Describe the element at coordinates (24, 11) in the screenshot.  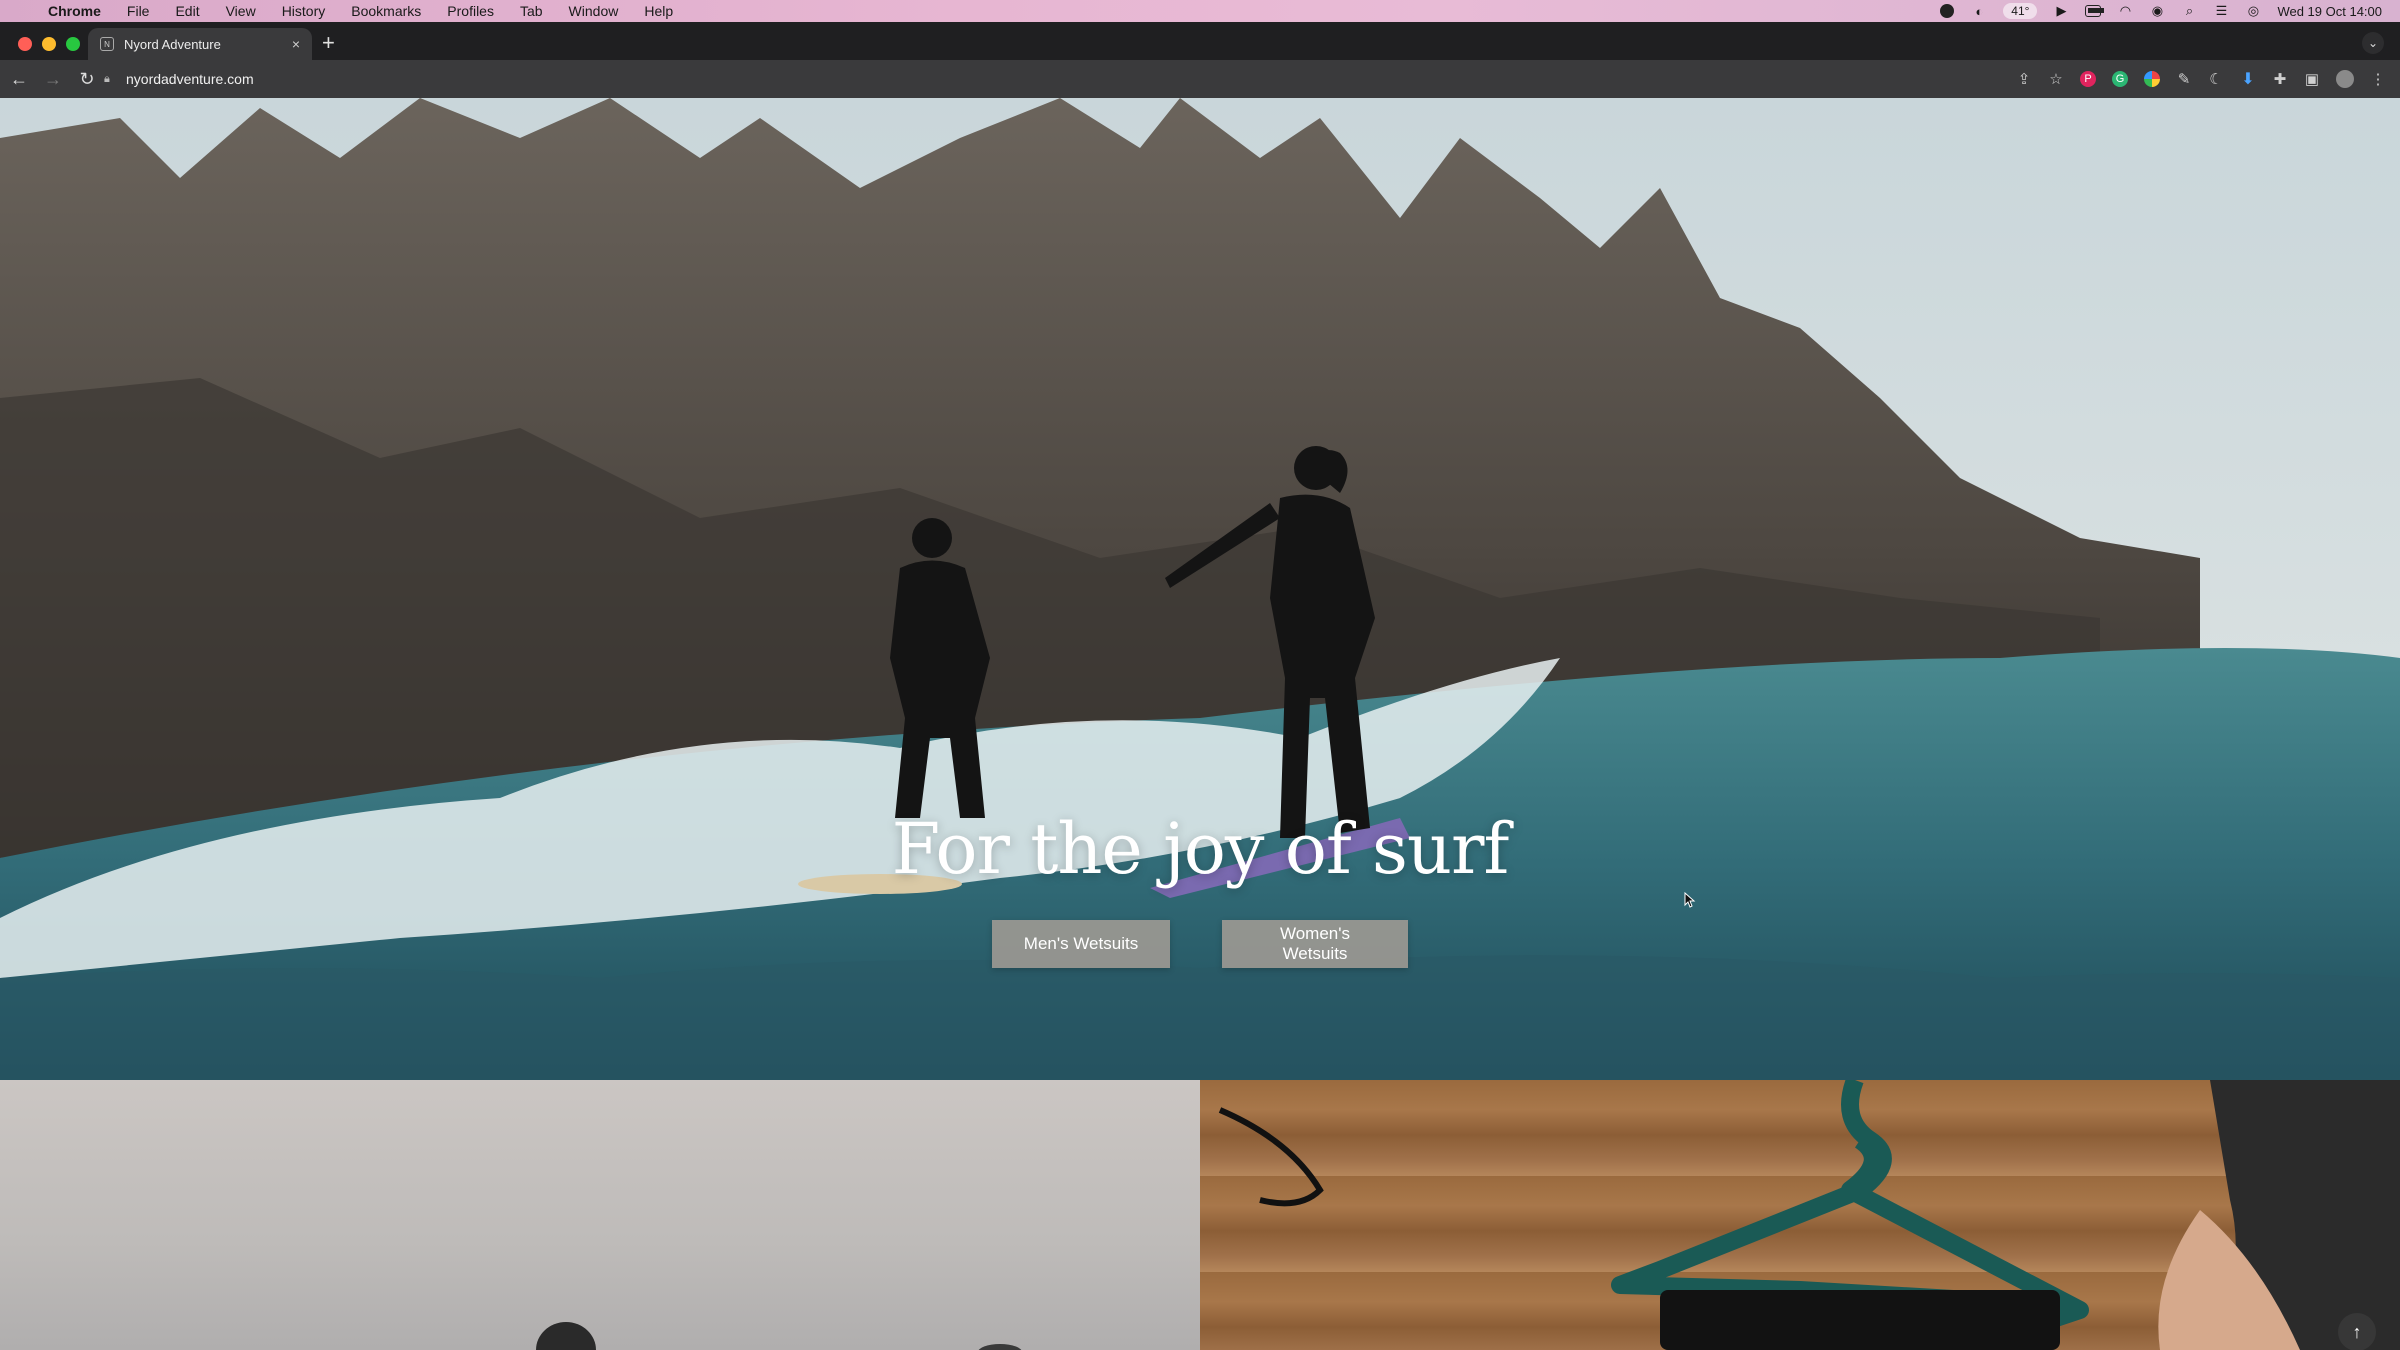
I see `apple-menu-icon` at that location.